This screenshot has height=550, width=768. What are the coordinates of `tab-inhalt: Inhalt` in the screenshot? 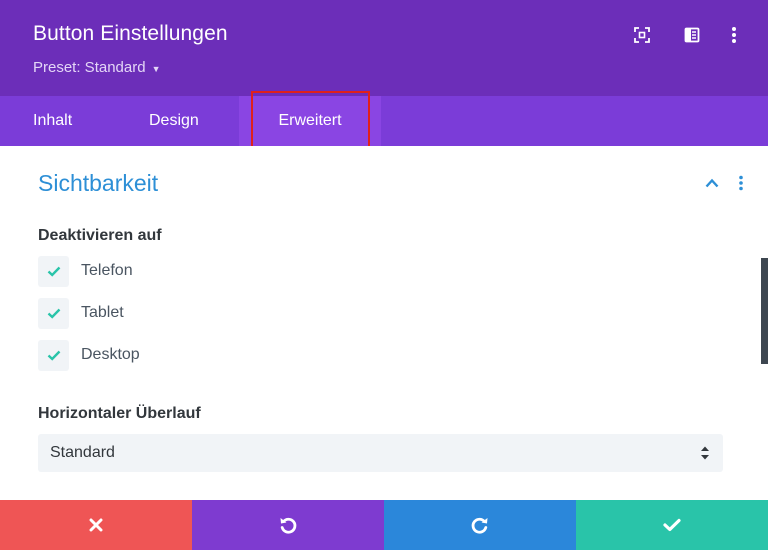 It's located at (52, 121).